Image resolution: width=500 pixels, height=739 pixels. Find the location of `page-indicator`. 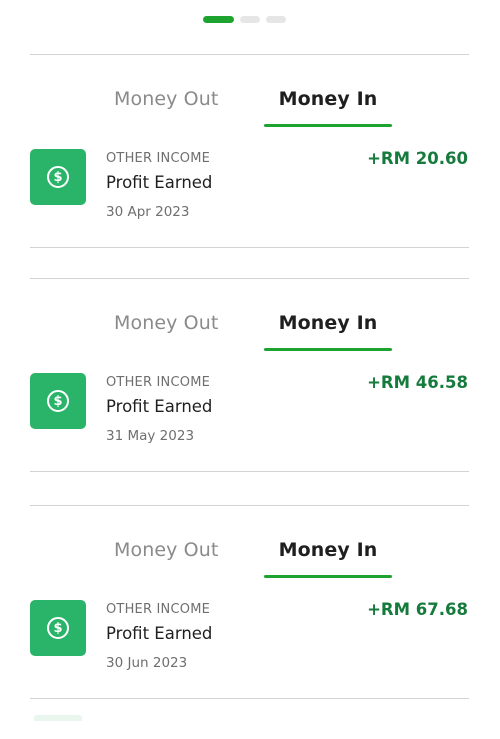

page-indicator is located at coordinates (244, 19).